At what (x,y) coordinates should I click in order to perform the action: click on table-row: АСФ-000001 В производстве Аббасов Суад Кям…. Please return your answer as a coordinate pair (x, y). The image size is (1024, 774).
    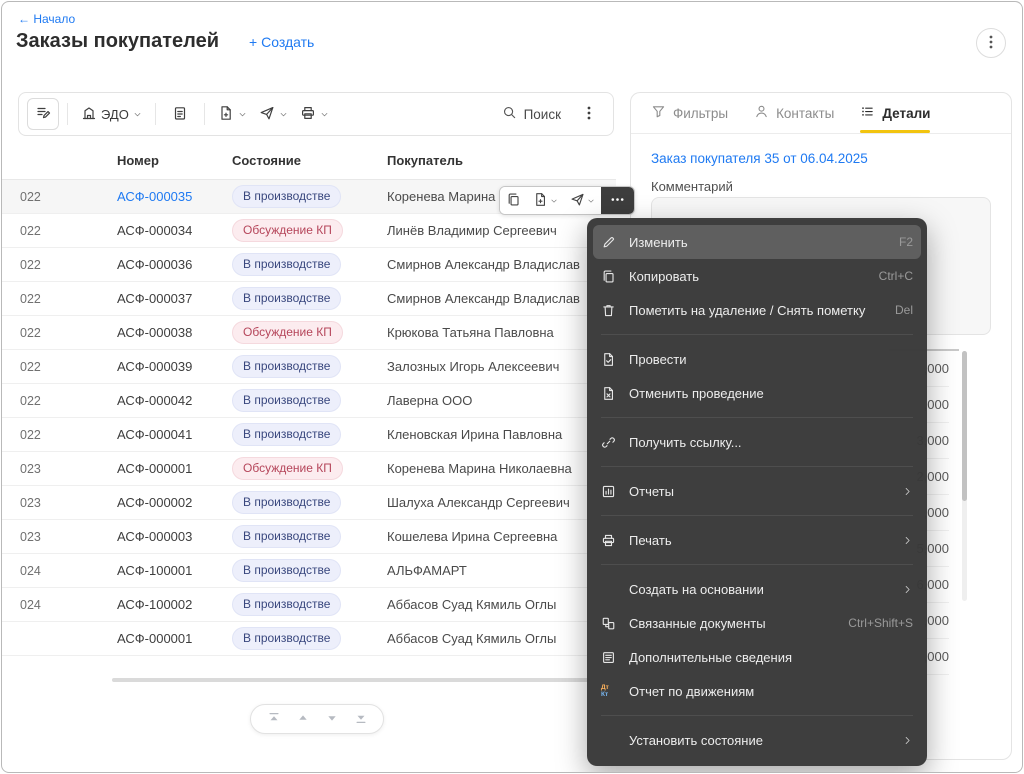
    Looking at the image, I should click on (309, 639).